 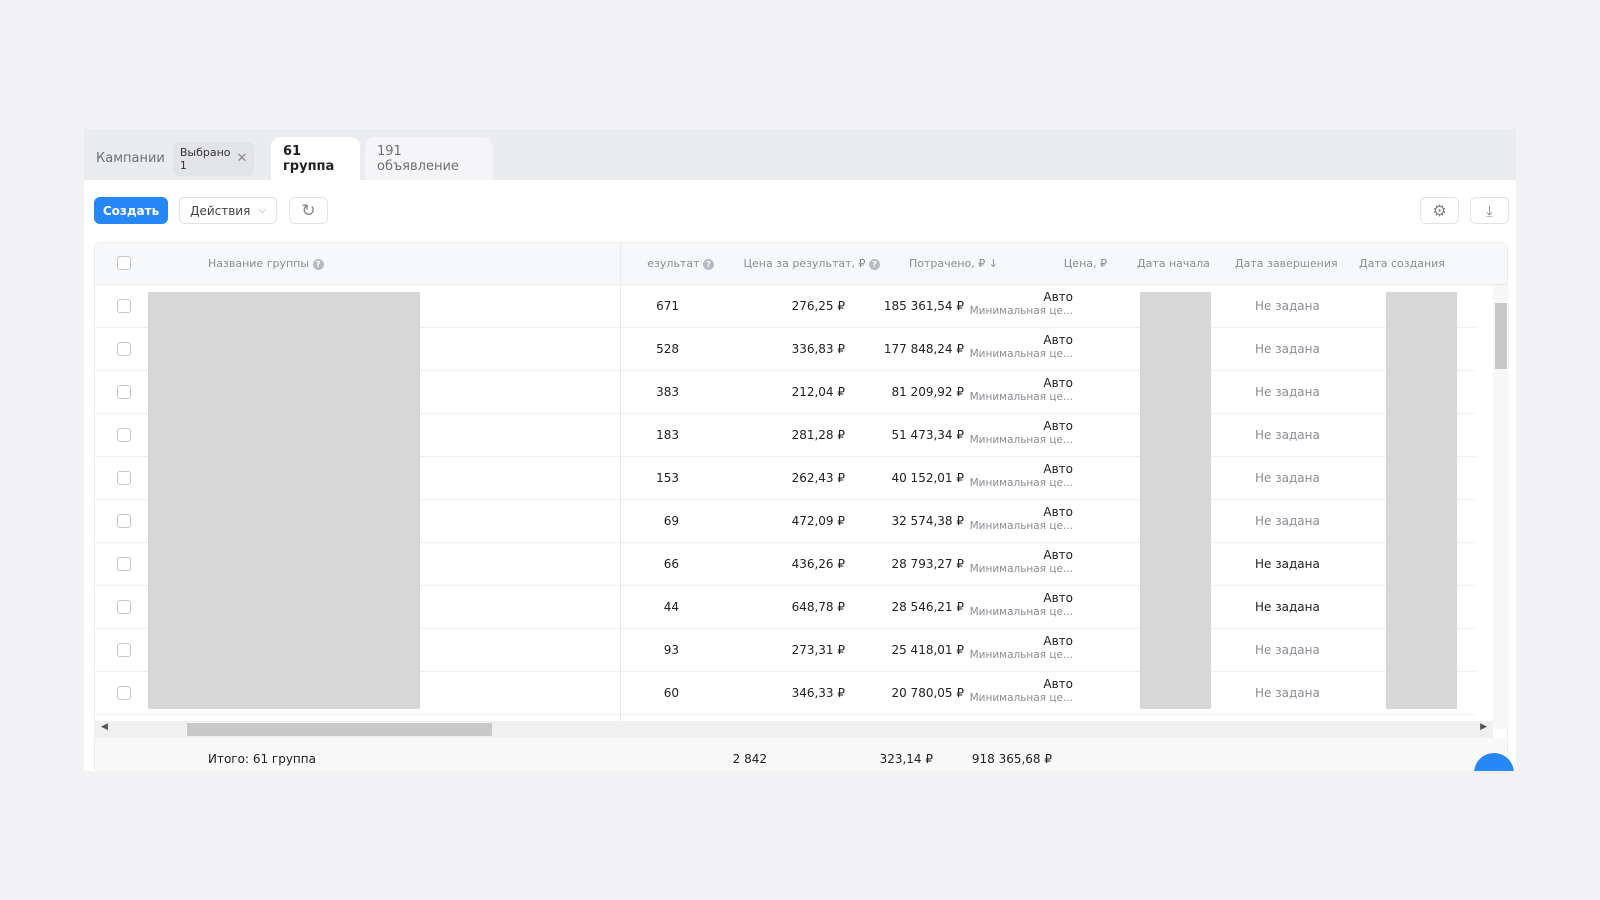 What do you see at coordinates (1489, 210) in the screenshot?
I see `download-button: ⤓` at bounding box center [1489, 210].